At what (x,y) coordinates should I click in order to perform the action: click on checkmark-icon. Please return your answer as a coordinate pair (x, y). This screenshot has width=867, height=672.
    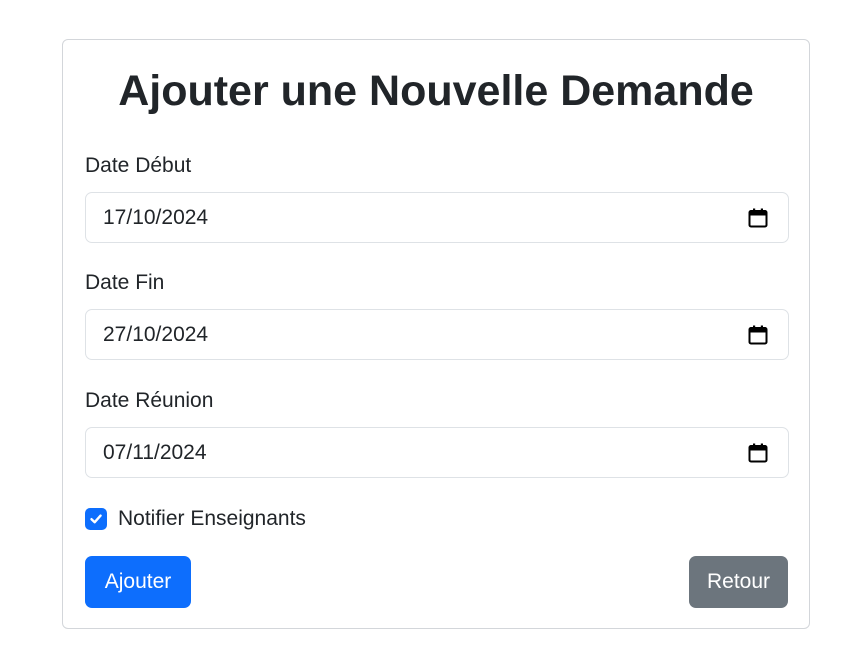
    Looking at the image, I should click on (96, 519).